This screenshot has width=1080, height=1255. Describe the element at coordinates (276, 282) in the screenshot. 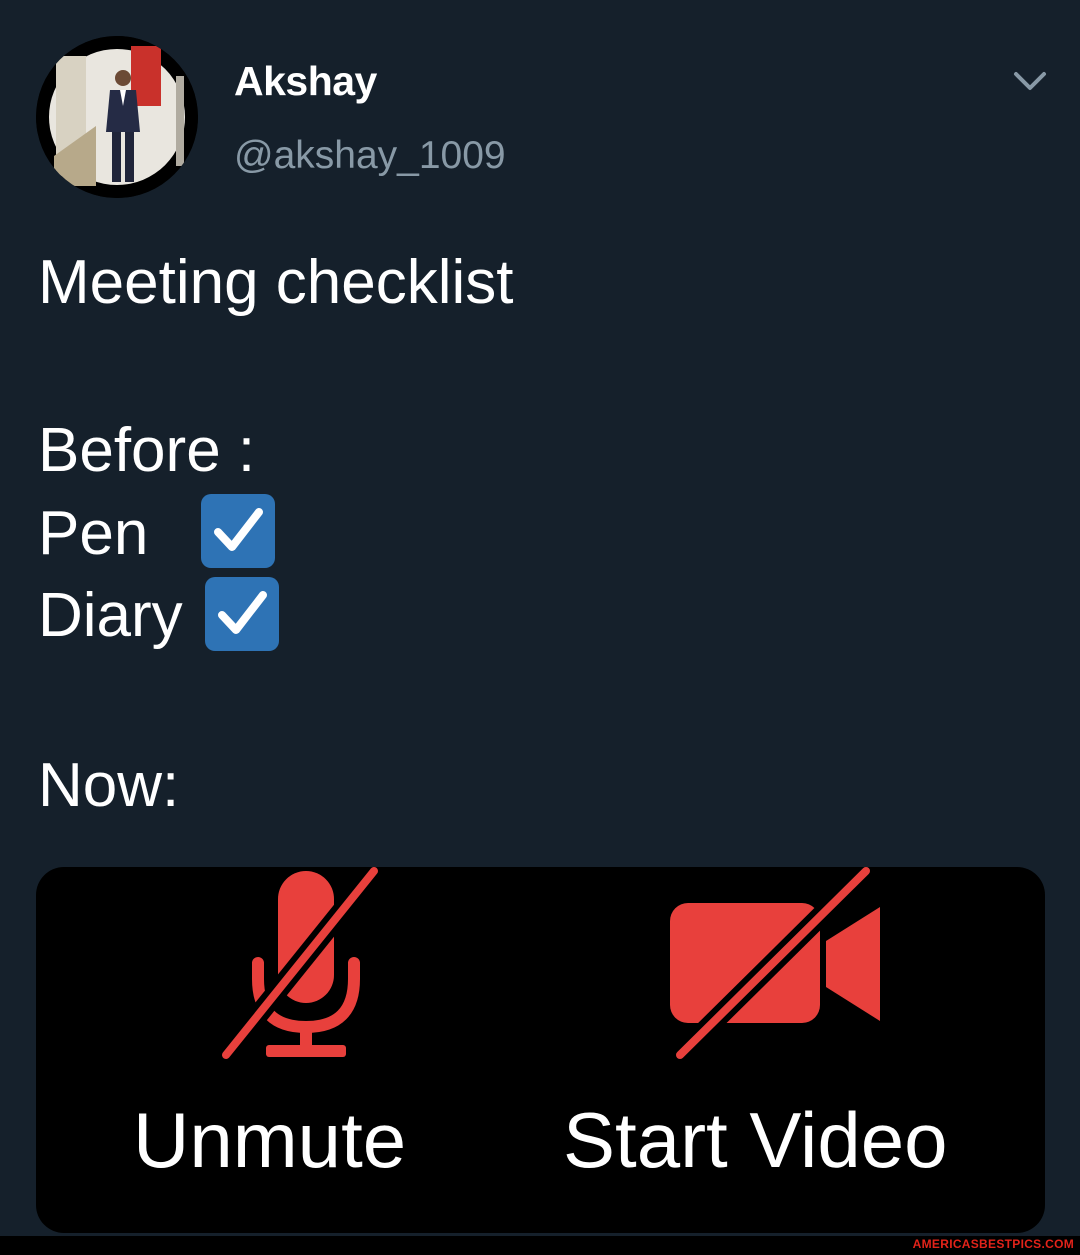

I see `tweet-title: Meeting checklist` at that location.